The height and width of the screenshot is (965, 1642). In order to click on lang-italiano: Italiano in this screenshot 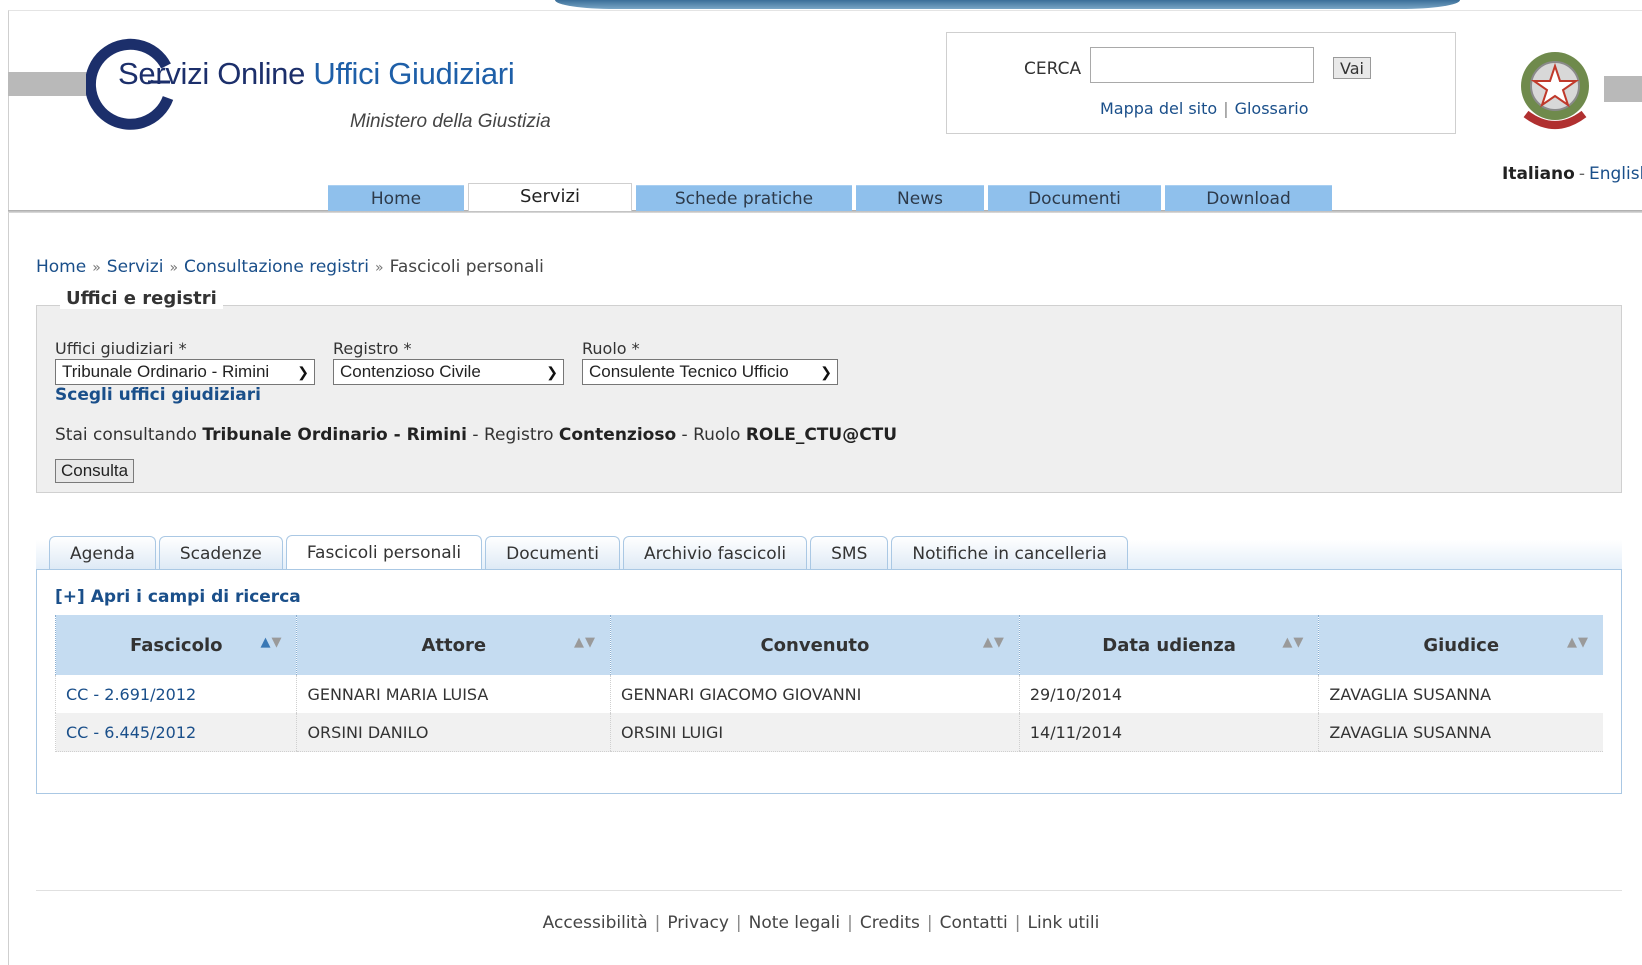, I will do `click(1538, 174)`.